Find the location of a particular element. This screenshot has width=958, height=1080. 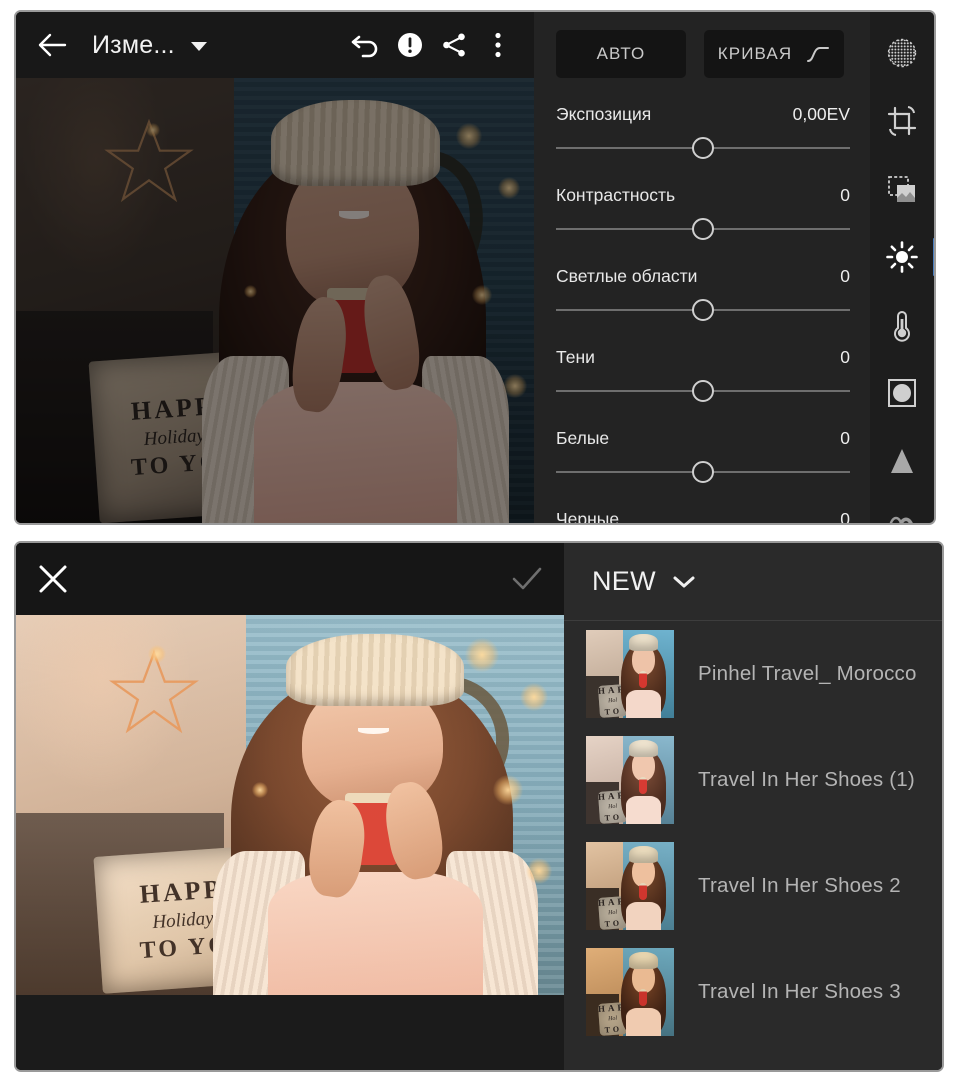

list-item: HAP Hol TO Pinhel Travel_ Morocco is located at coordinates (753, 674).